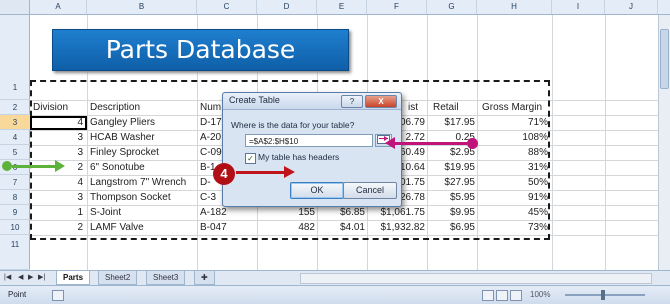  What do you see at coordinates (118, 278) in the screenshot?
I see `tab-sheet2: Sheet2` at bounding box center [118, 278].